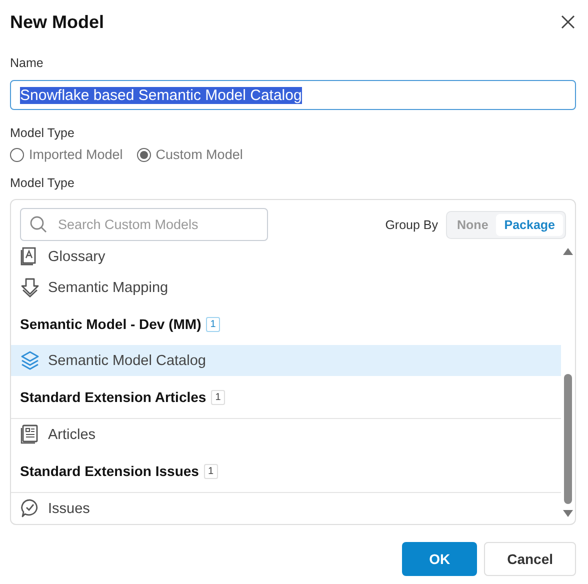 Image resolution: width=588 pixels, height=584 pixels. I want to click on group-heading: Semantic Model - Dev (MM), so click(111, 324).